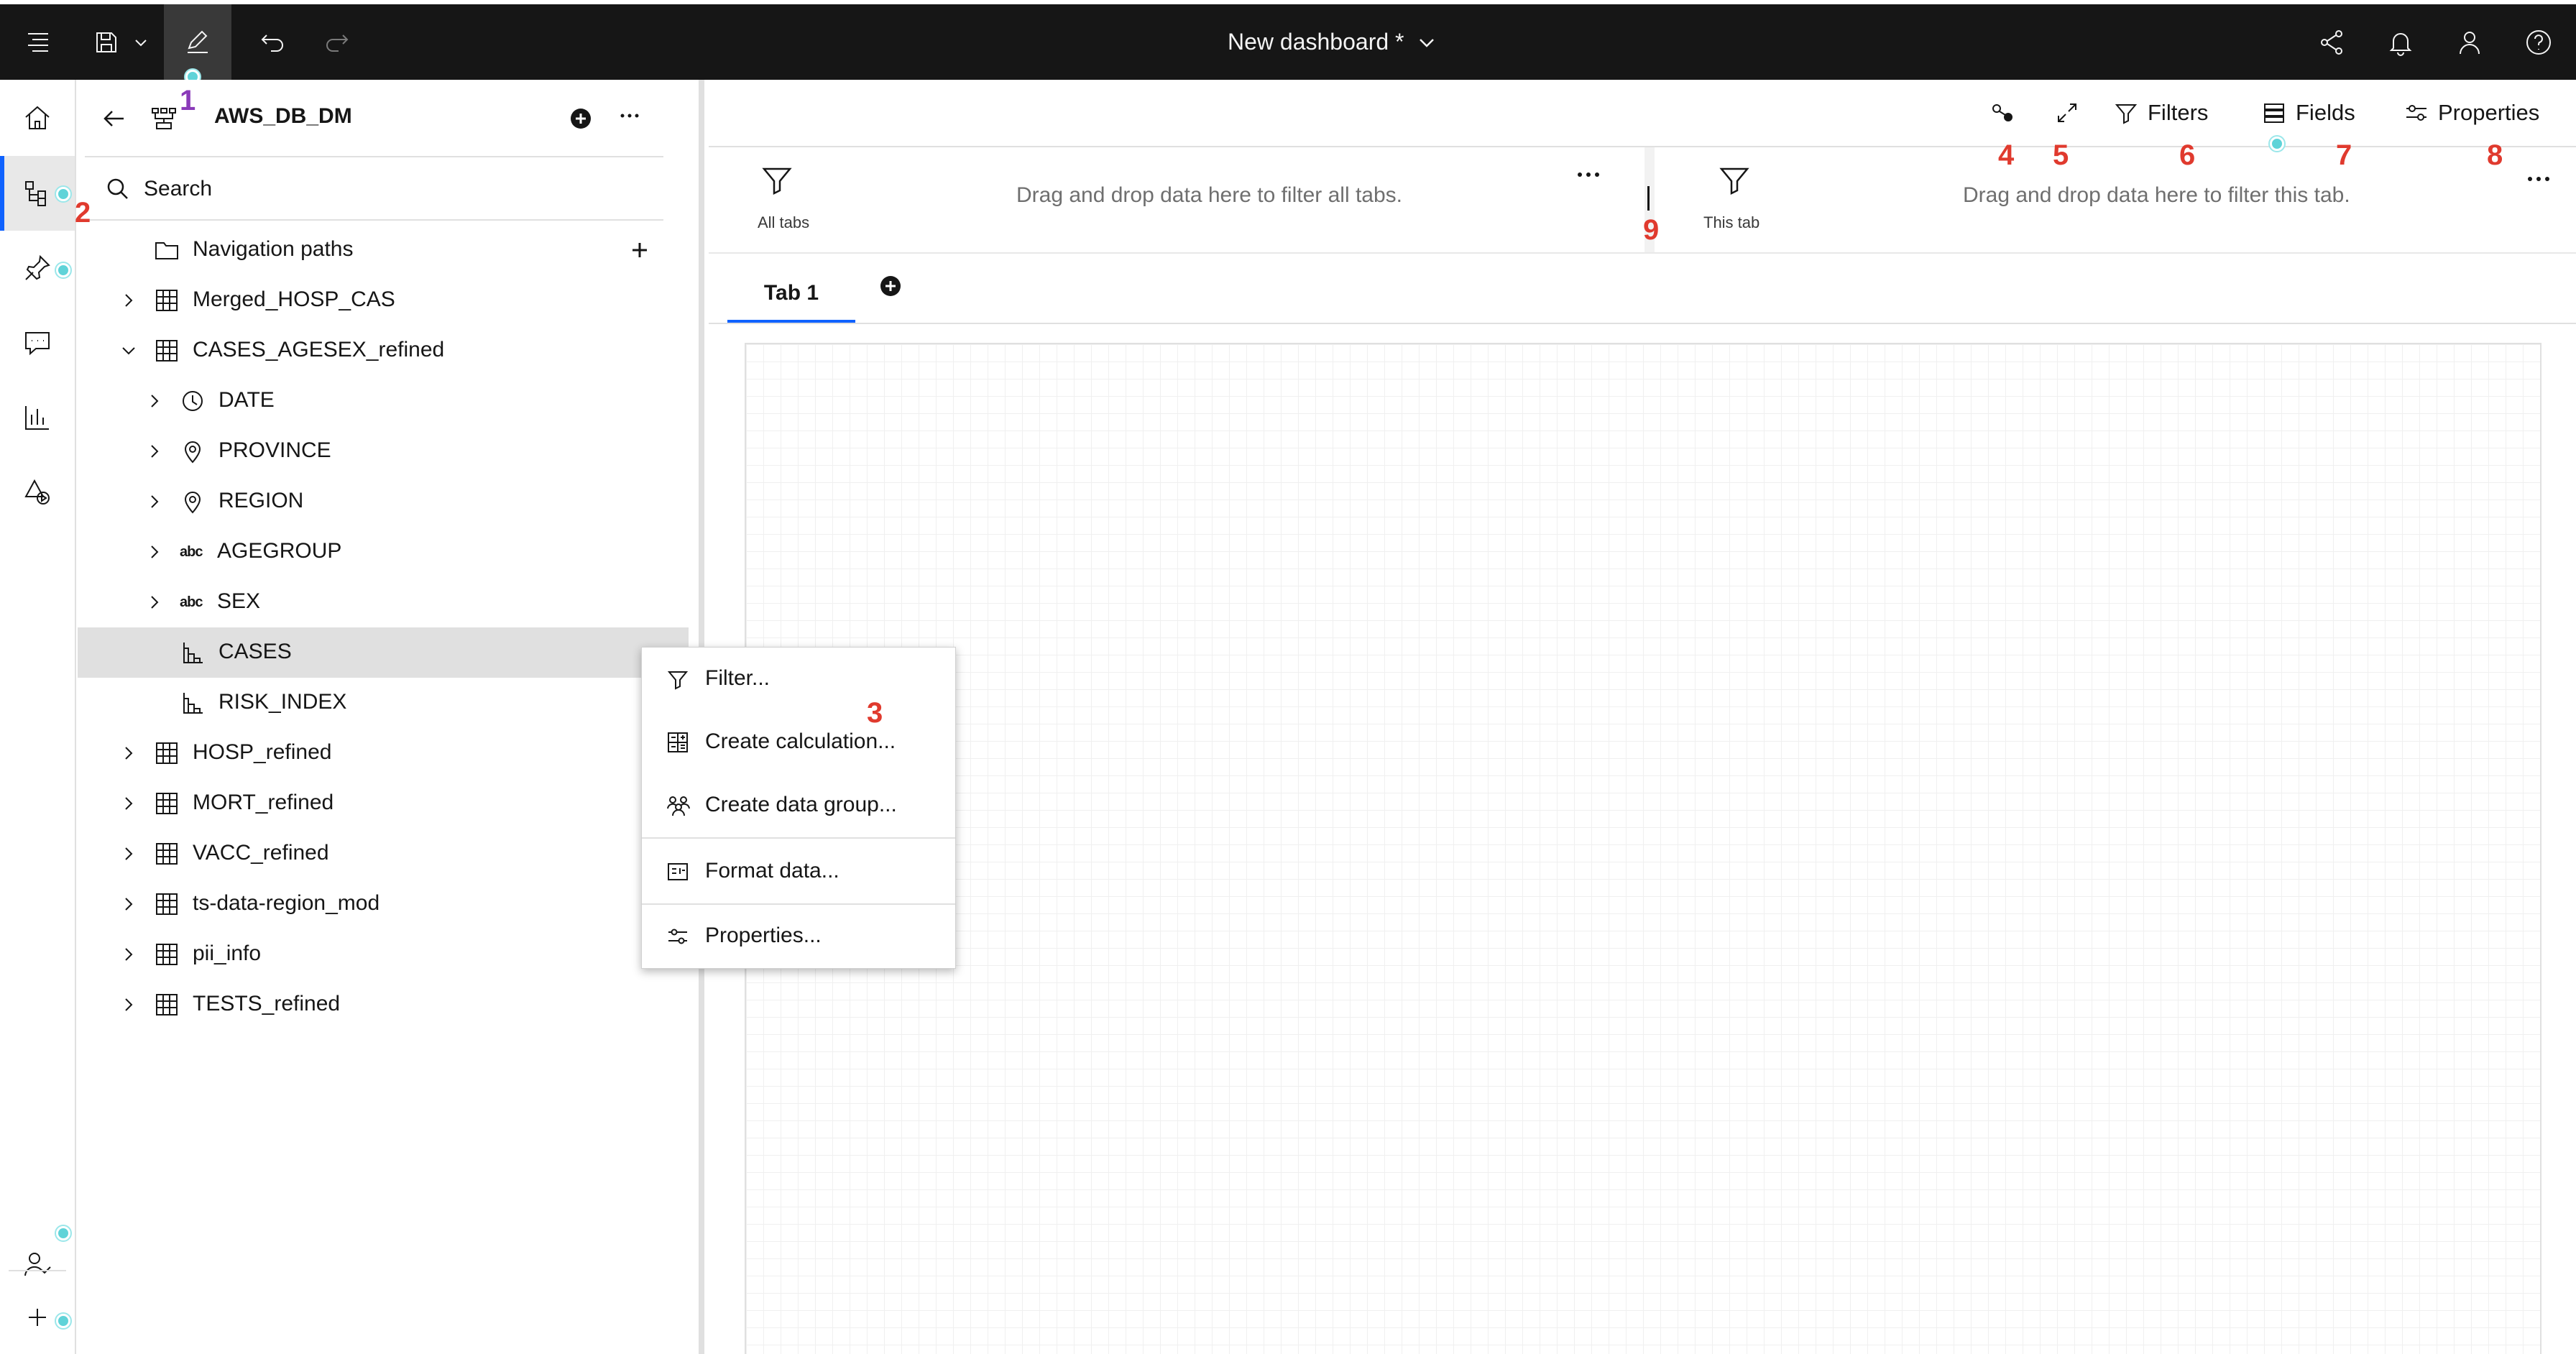 The width and height of the screenshot is (2576, 1354). What do you see at coordinates (875, 713) in the screenshot?
I see `annotation-number: 3` at bounding box center [875, 713].